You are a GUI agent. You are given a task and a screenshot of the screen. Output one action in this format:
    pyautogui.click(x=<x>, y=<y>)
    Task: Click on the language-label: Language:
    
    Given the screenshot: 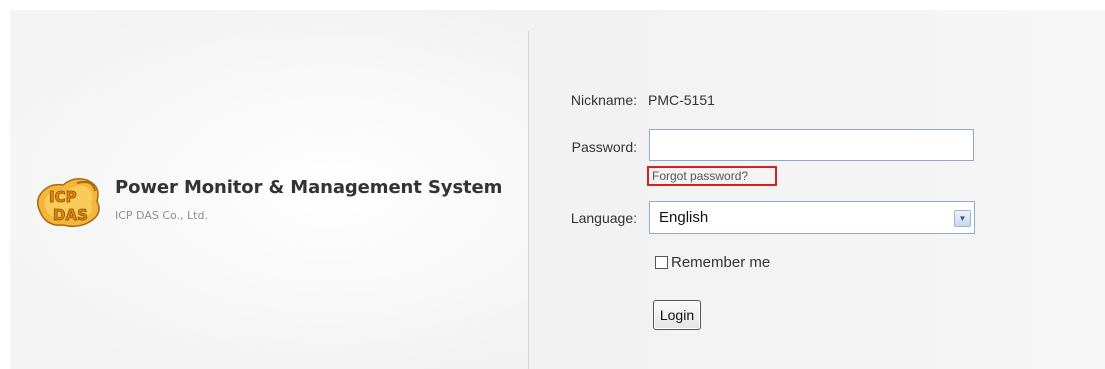 What is the action you would take?
    pyautogui.click(x=603, y=218)
    